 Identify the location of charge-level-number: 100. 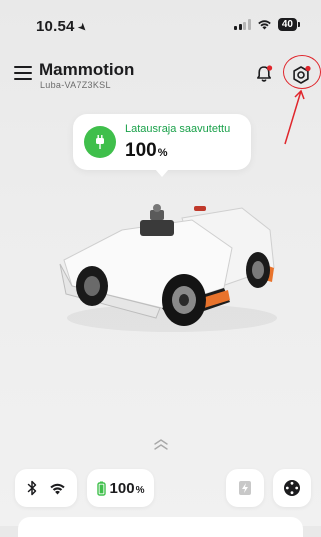
(141, 150).